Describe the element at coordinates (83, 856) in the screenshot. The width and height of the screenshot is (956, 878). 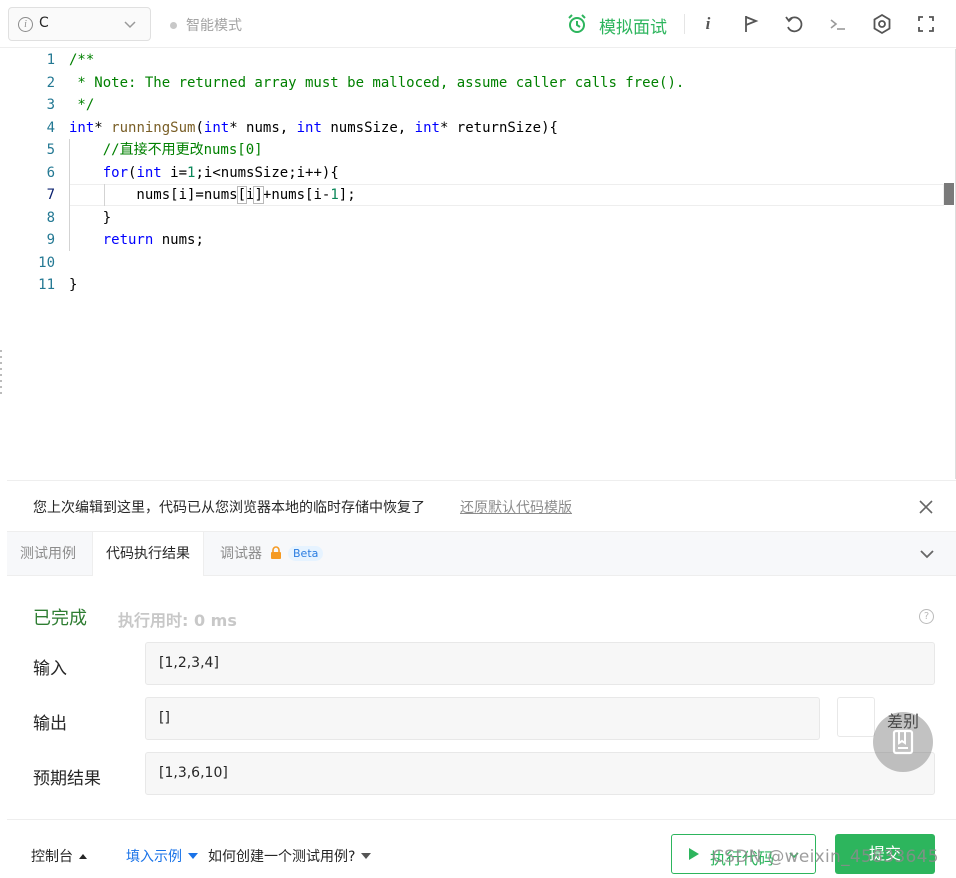
I see `caret-up-icon` at that location.